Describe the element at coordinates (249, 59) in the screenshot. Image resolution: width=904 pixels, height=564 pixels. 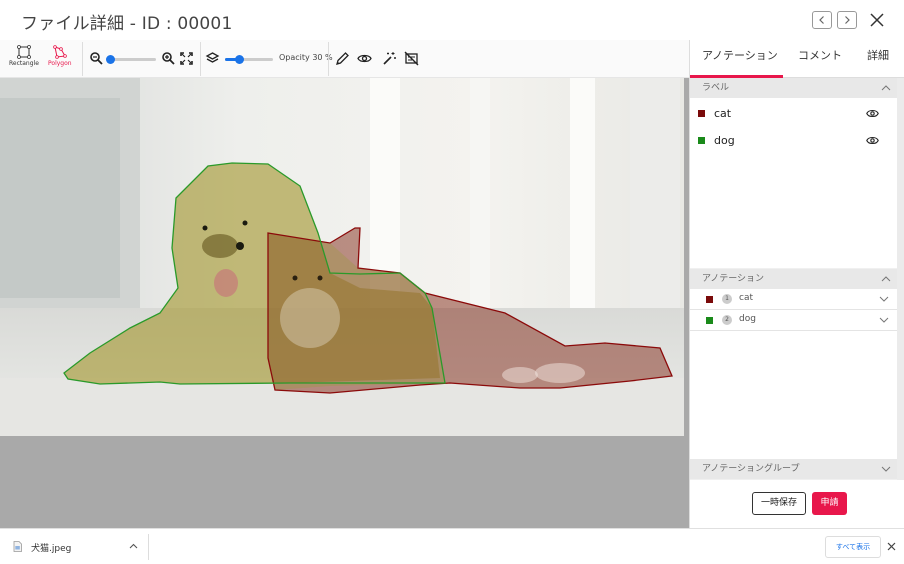
I see `opacity-slider` at that location.